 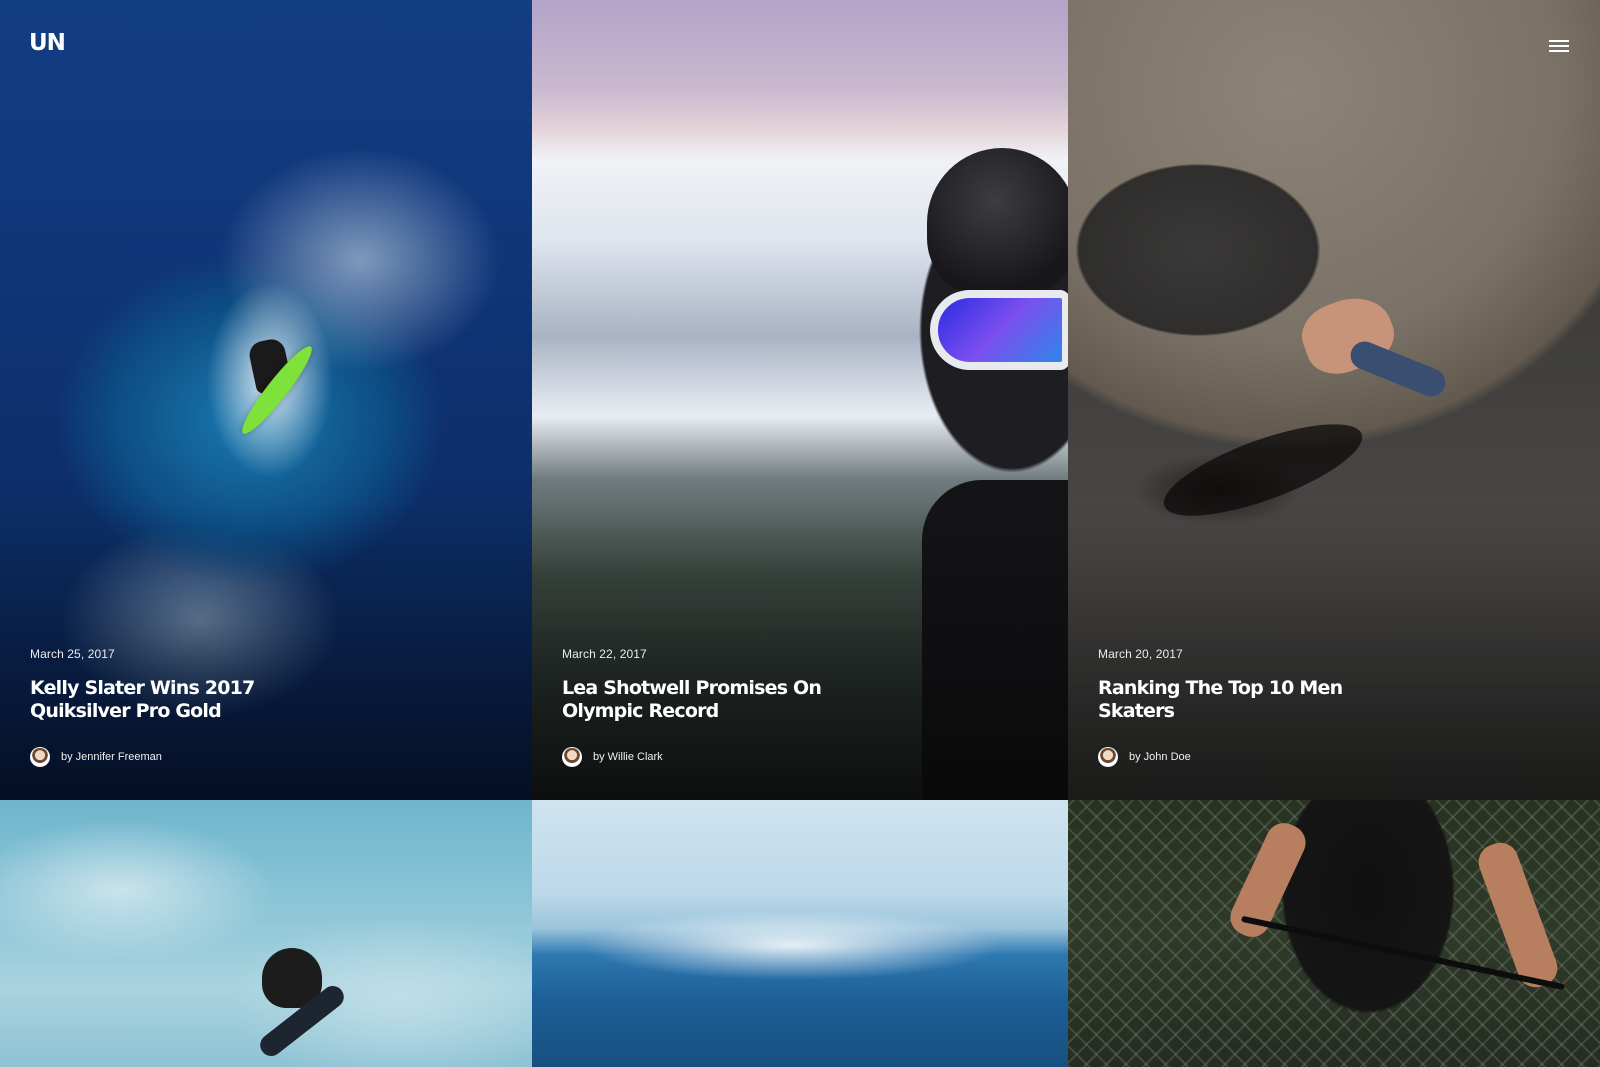 What do you see at coordinates (47, 43) in the screenshot?
I see `site-logo: UN` at bounding box center [47, 43].